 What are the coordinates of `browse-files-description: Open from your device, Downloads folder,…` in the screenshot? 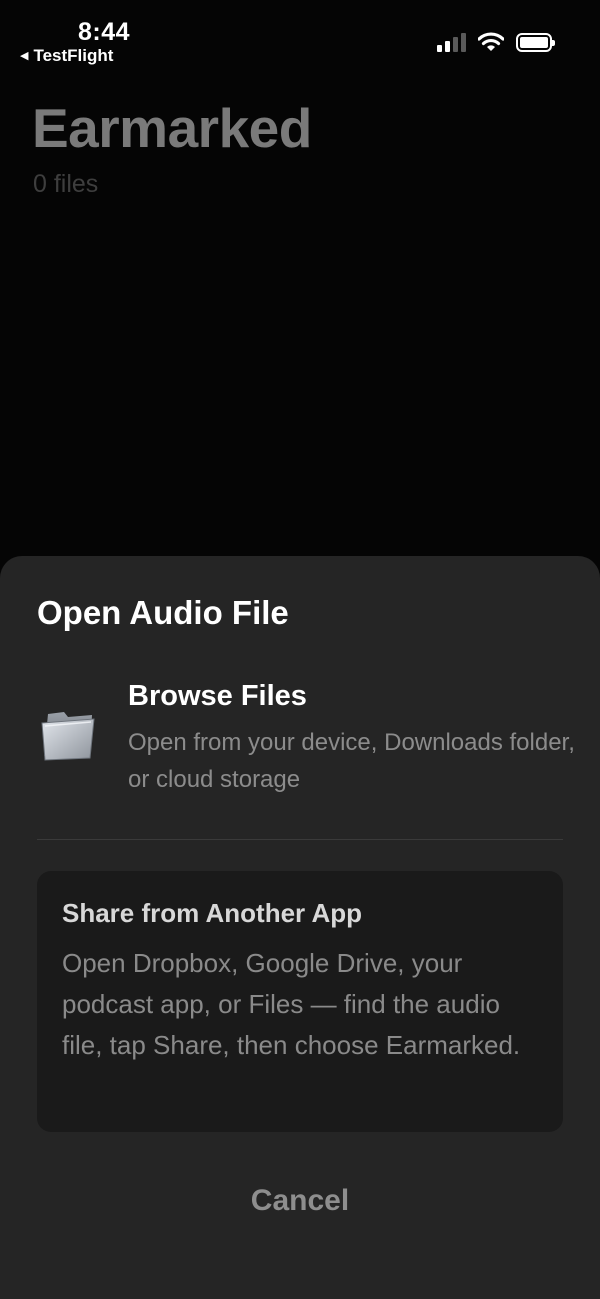 It's located at (351, 761).